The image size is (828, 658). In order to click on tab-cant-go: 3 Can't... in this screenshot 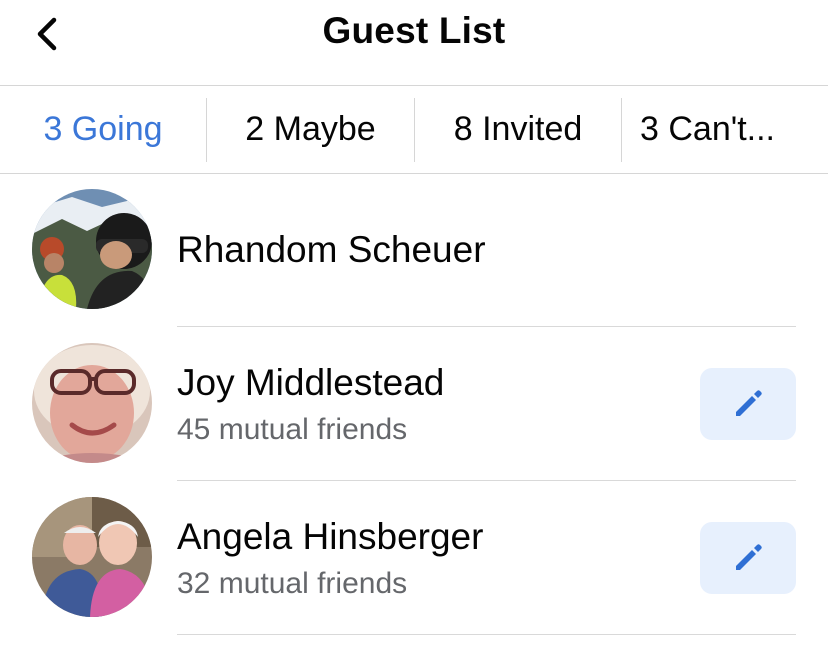, I will do `click(725, 130)`.